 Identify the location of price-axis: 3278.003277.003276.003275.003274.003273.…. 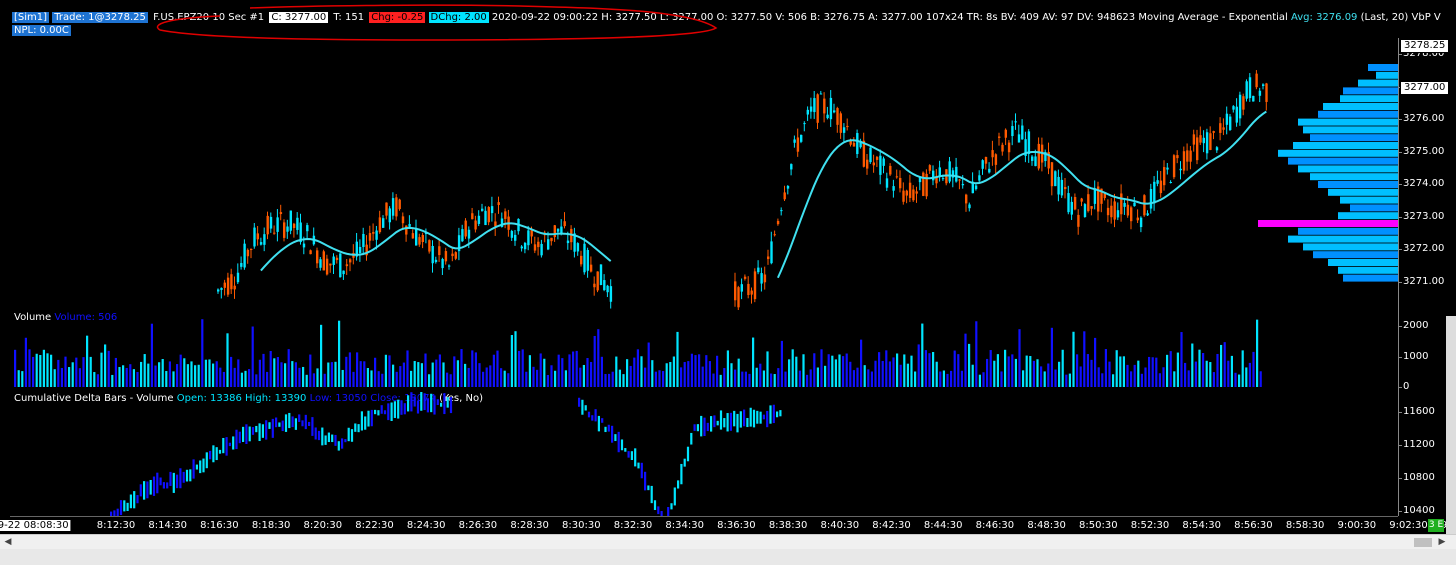
(1421, 175).